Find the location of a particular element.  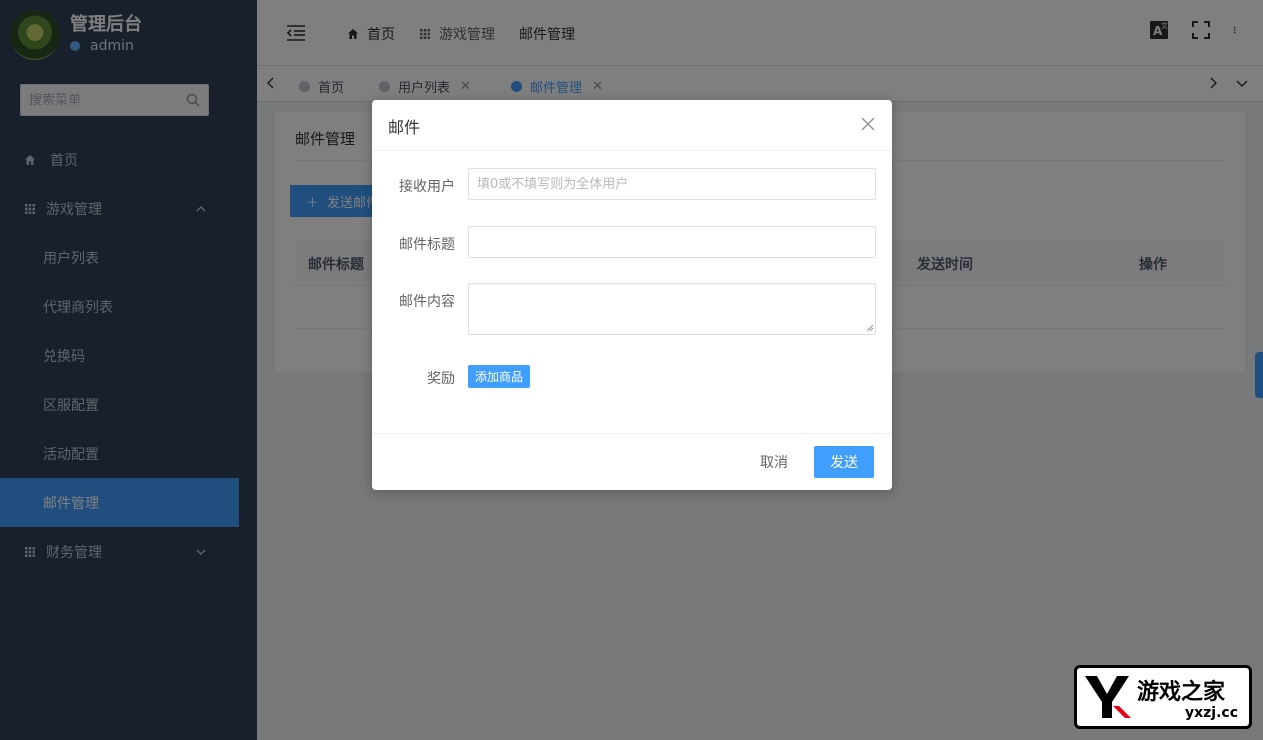

subject-label: 邮件标题 is located at coordinates (427, 245).